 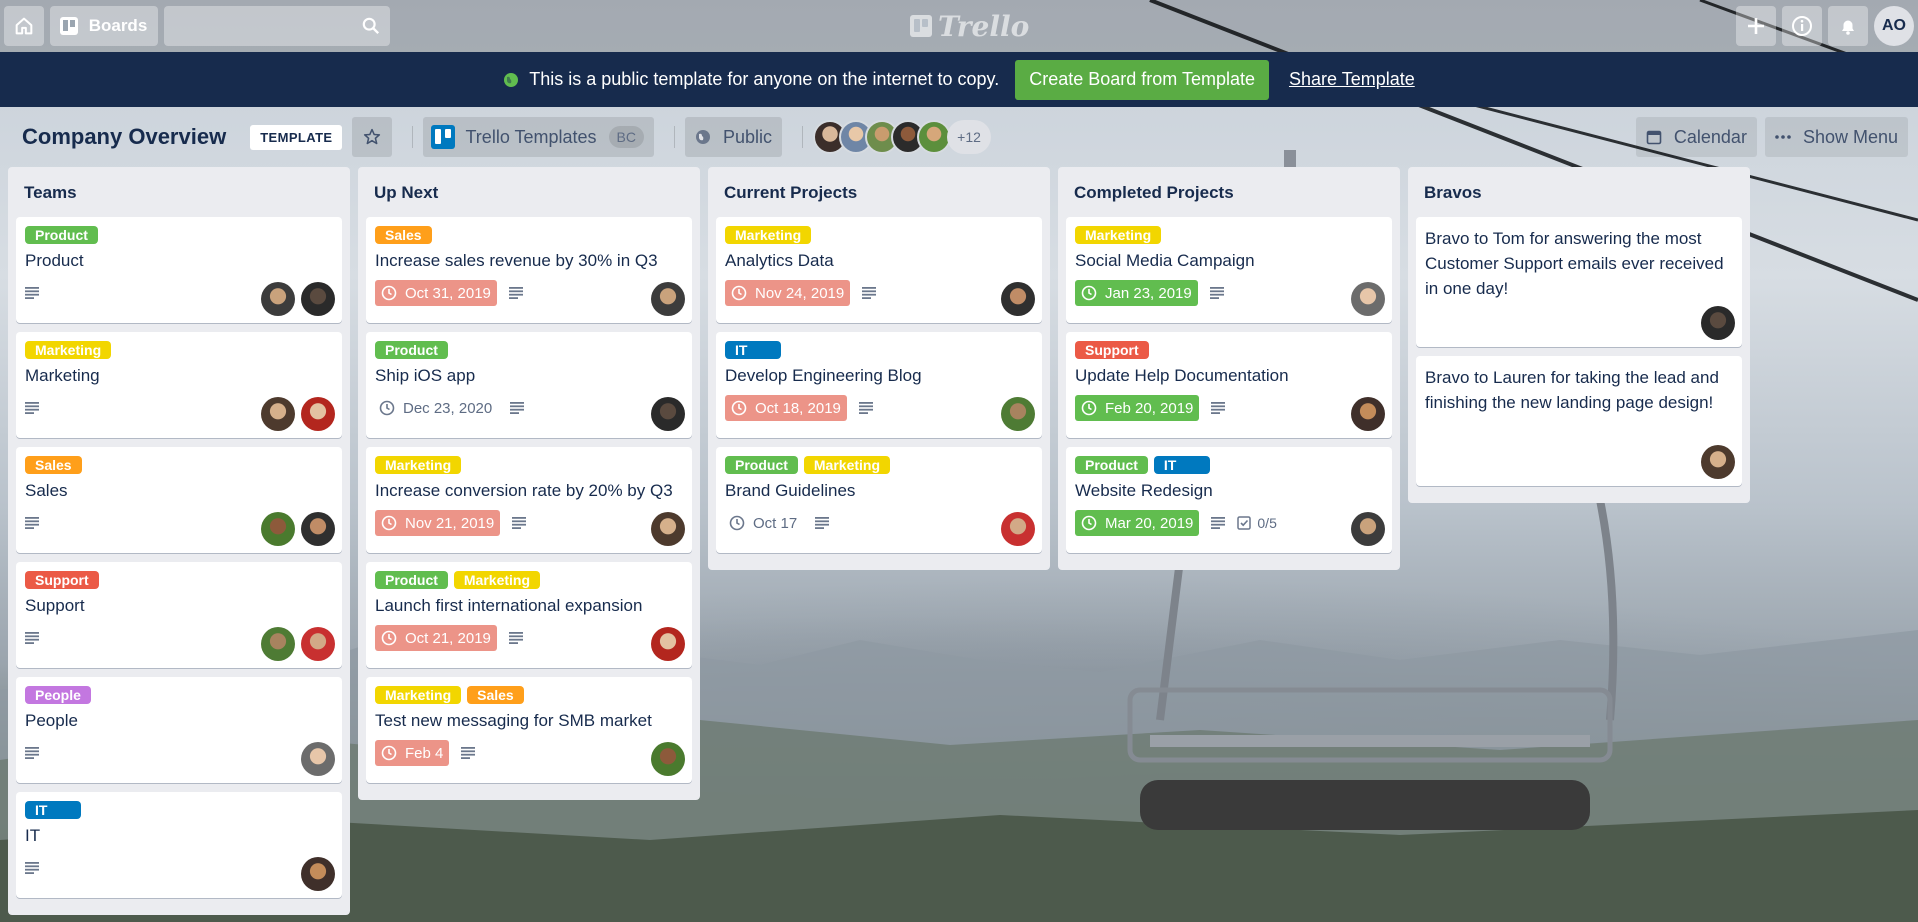 I want to click on card: IT IT, so click(x=179, y=845).